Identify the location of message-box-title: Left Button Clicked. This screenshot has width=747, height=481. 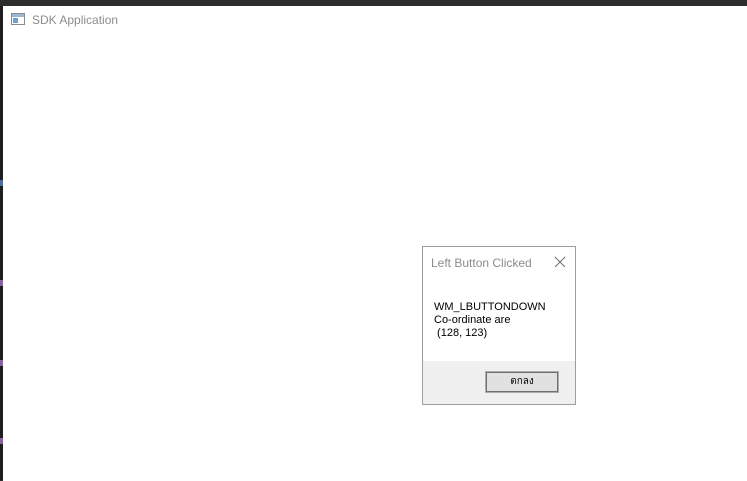
(481, 263).